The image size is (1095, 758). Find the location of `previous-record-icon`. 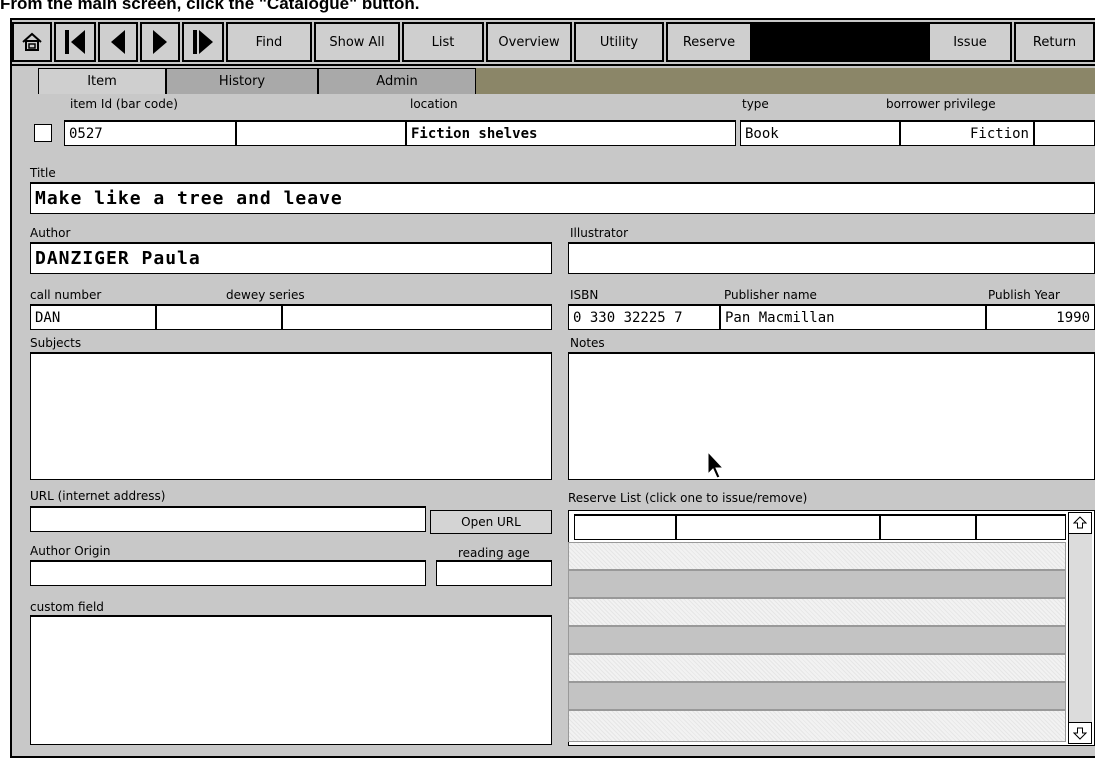

previous-record-icon is located at coordinates (118, 42).